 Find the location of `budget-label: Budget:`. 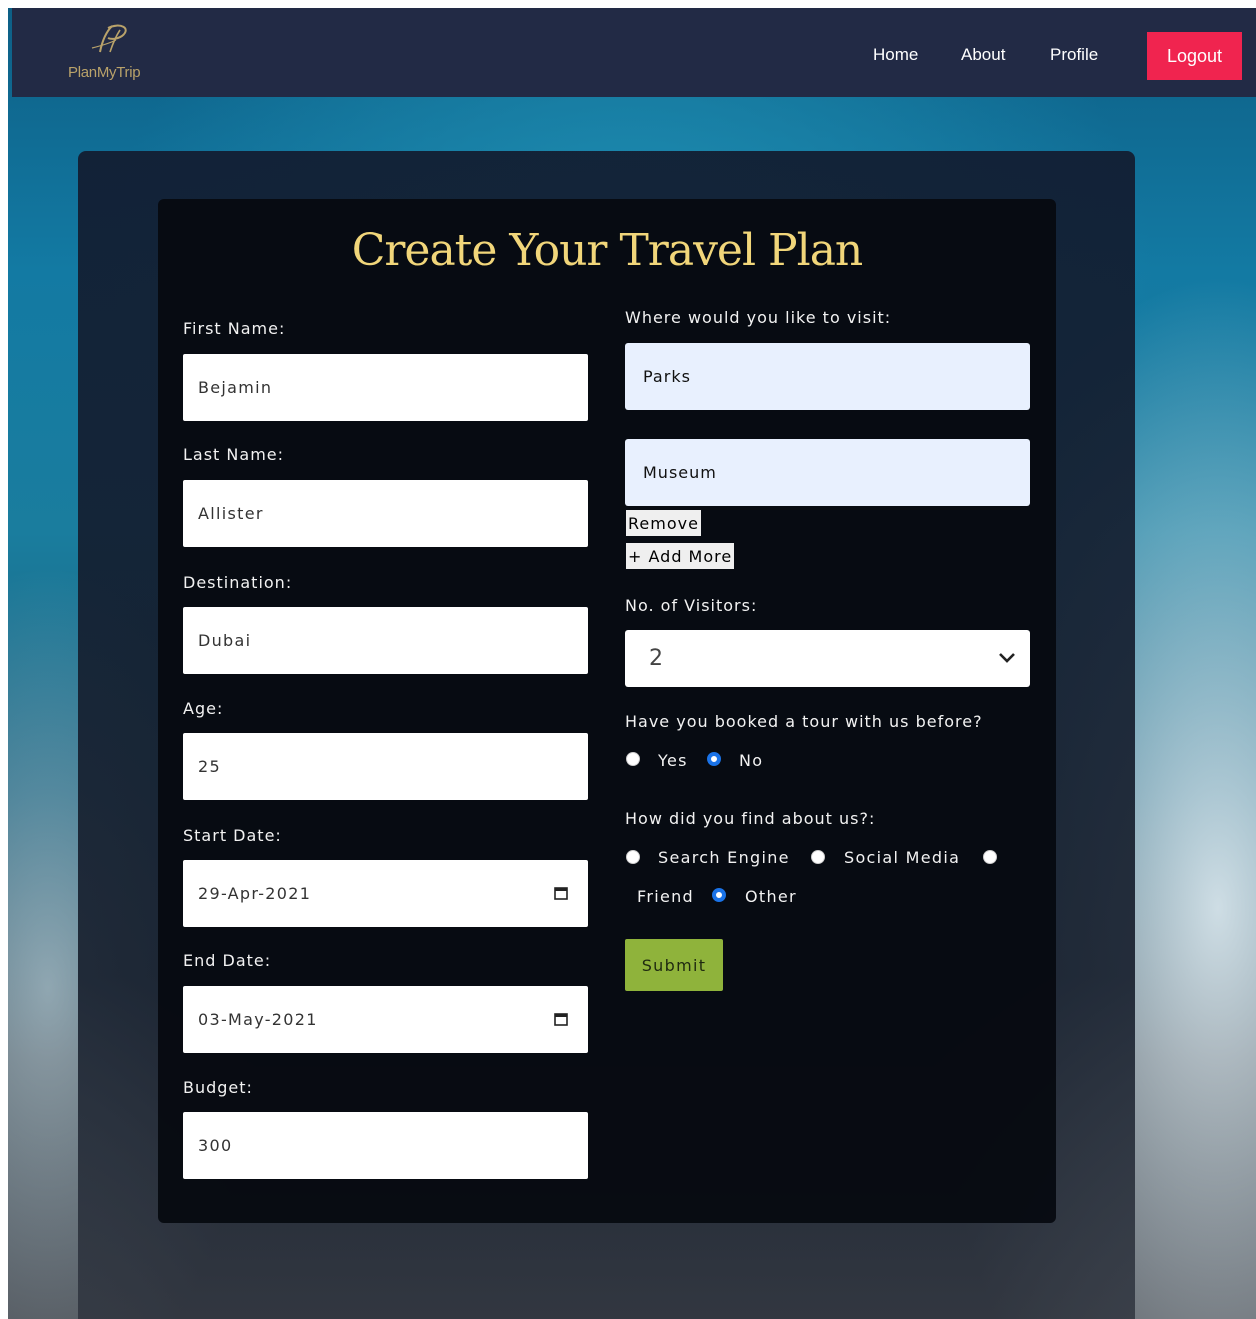

budget-label: Budget: is located at coordinates (218, 1087).